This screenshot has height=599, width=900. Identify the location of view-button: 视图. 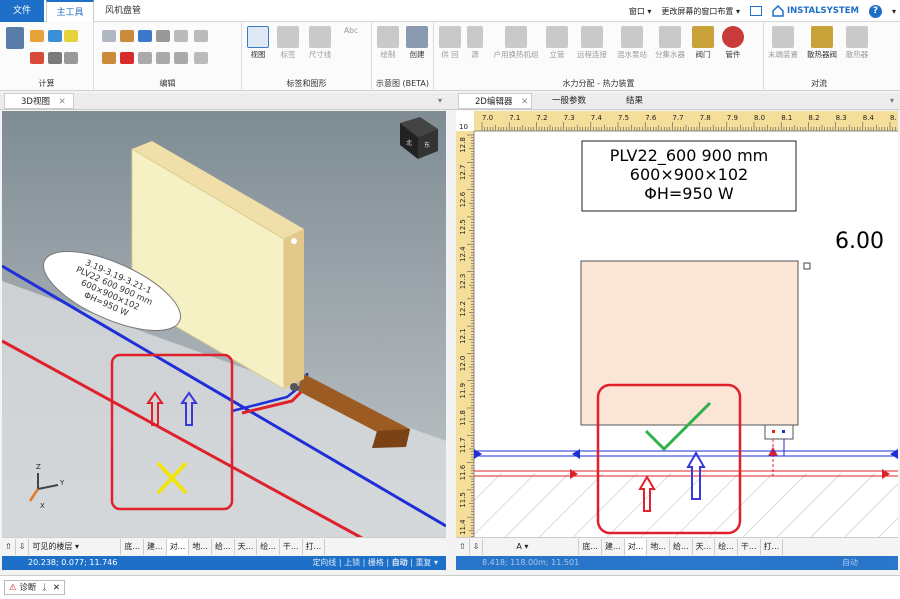
(258, 42).